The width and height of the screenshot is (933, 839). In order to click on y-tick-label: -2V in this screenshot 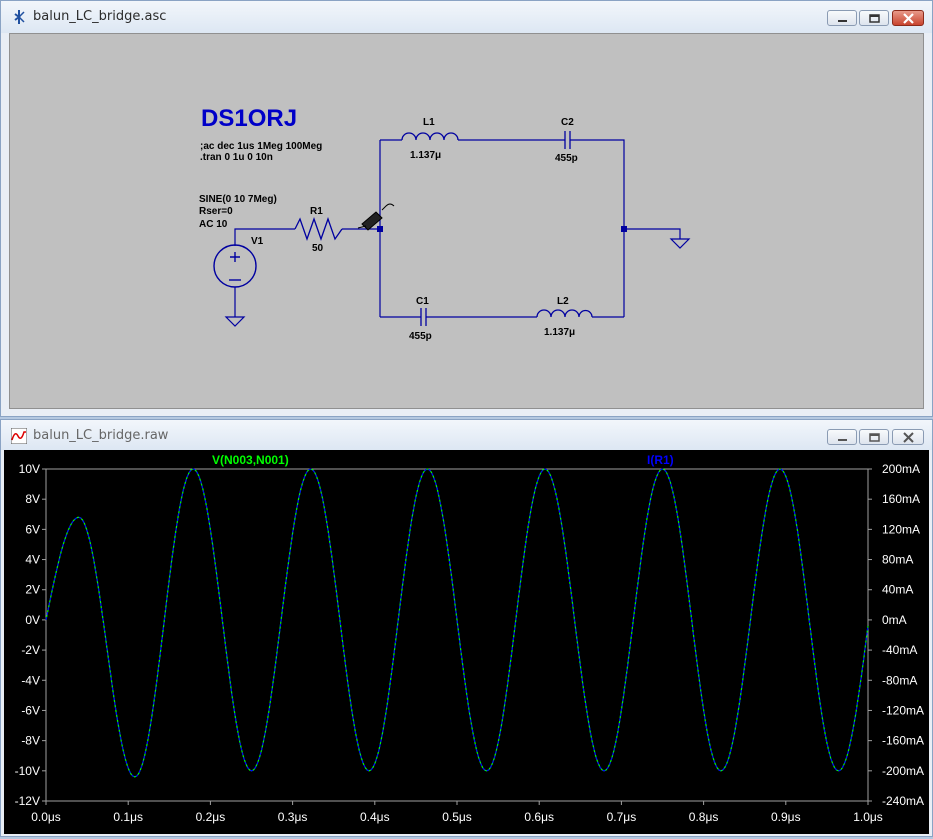, I will do `click(30, 650)`.